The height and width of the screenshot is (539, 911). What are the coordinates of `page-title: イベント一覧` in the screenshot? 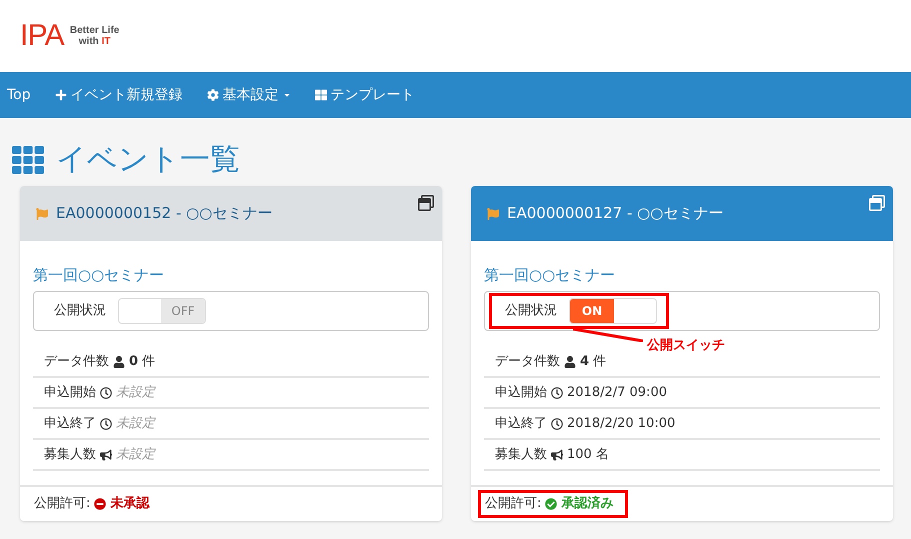 It's located at (148, 160).